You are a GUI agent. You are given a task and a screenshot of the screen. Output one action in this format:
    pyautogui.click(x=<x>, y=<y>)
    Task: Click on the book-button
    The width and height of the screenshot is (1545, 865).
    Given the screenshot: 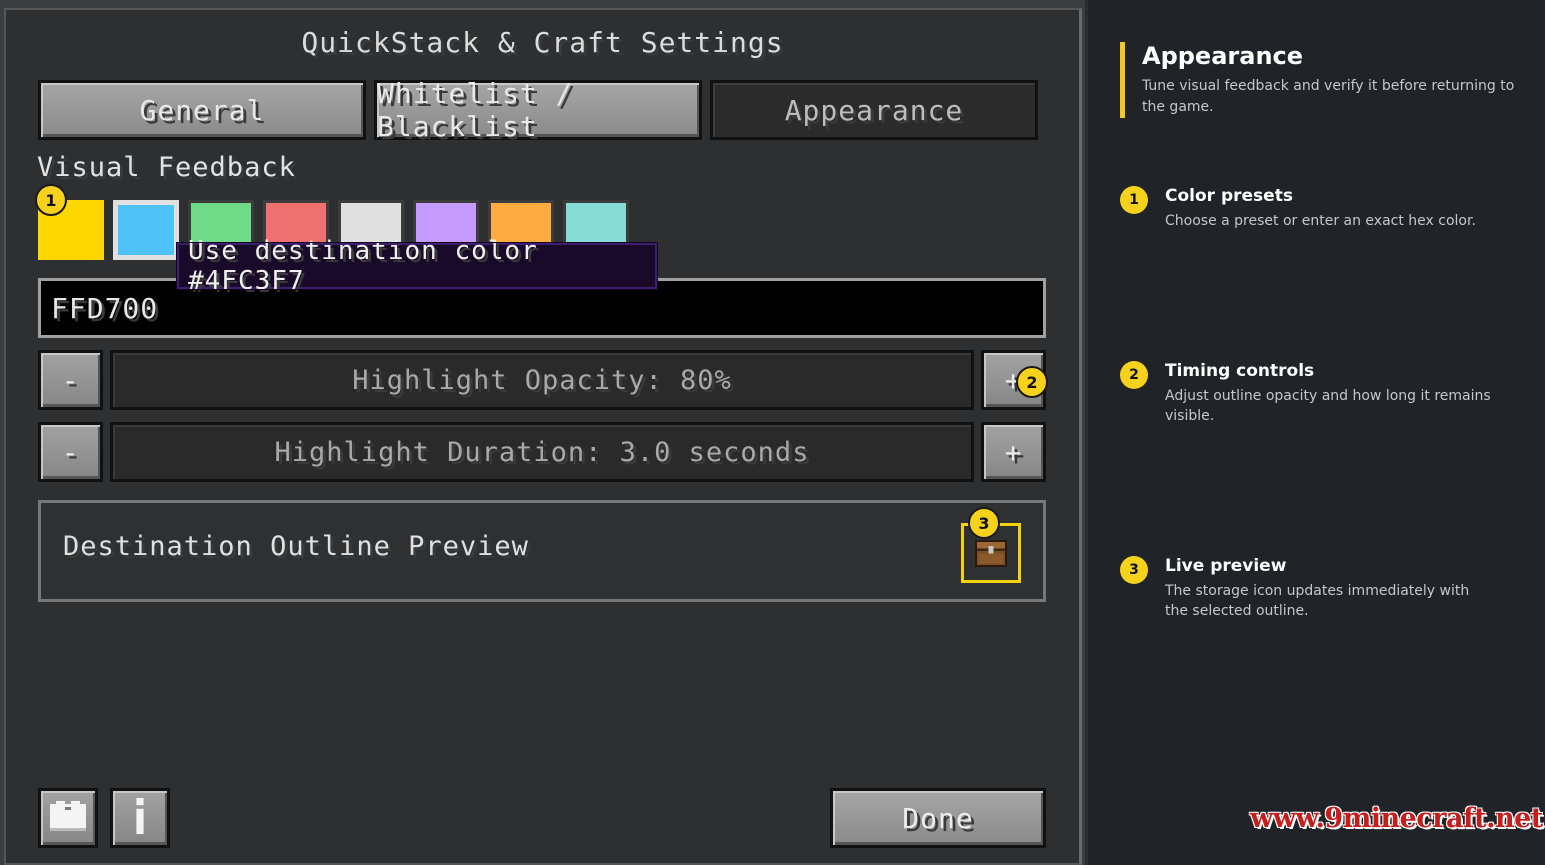 What is the action you would take?
    pyautogui.click(x=68, y=818)
    